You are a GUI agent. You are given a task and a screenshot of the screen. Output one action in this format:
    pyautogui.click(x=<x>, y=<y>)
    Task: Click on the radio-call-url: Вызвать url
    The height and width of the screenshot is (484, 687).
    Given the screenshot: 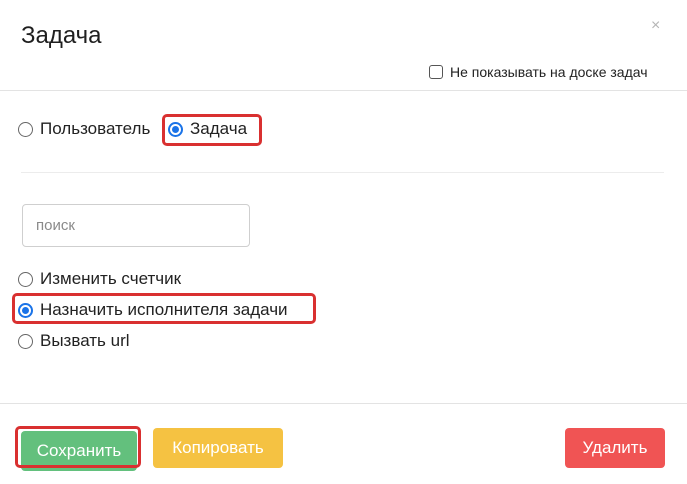 What is the action you would take?
    pyautogui.click(x=74, y=341)
    